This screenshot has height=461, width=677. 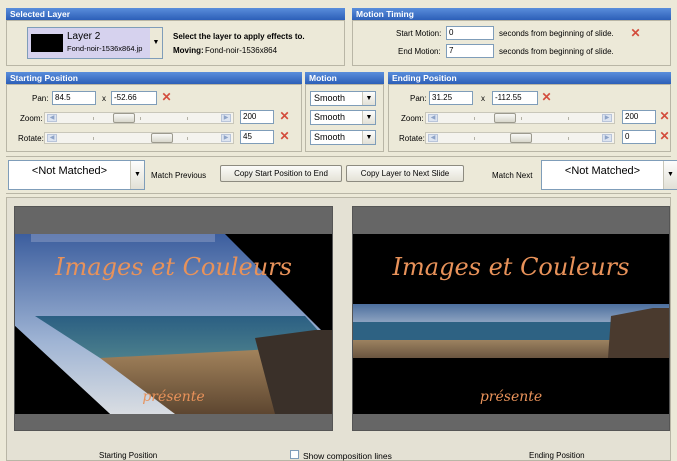 I want to click on zoom-motion-select: Smooth ▼, so click(x=343, y=117).